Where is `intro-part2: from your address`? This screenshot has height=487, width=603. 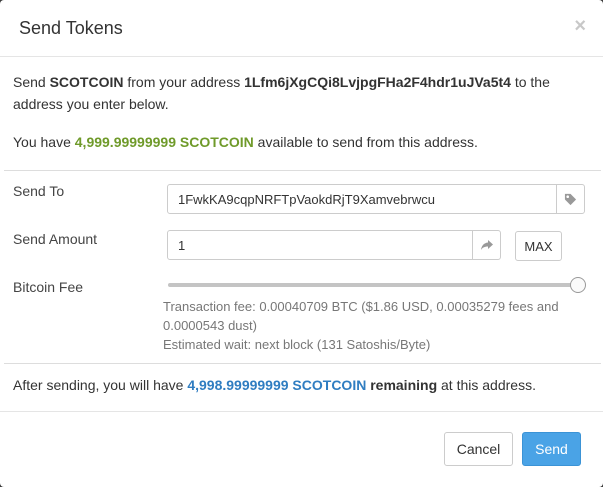 intro-part2: from your address is located at coordinates (184, 82).